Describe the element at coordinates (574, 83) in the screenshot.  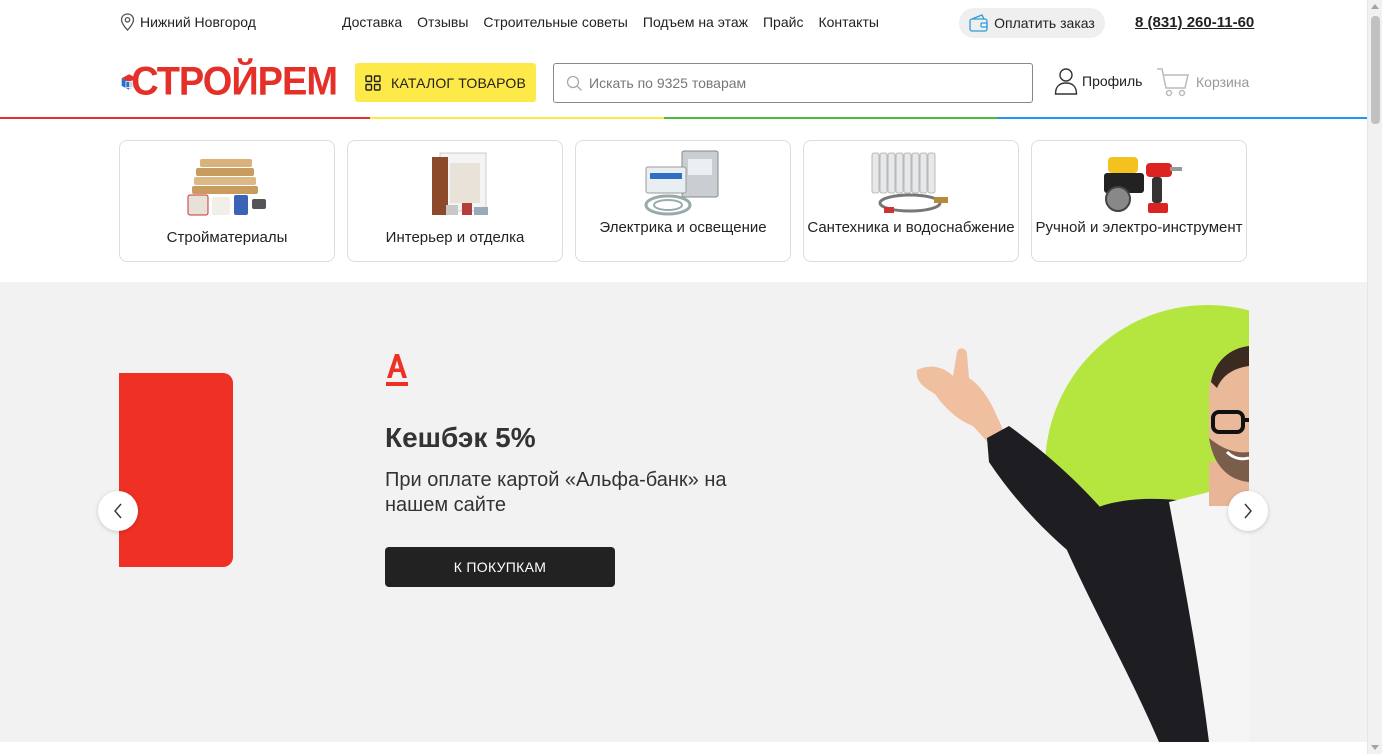
I see `search-icon` at that location.